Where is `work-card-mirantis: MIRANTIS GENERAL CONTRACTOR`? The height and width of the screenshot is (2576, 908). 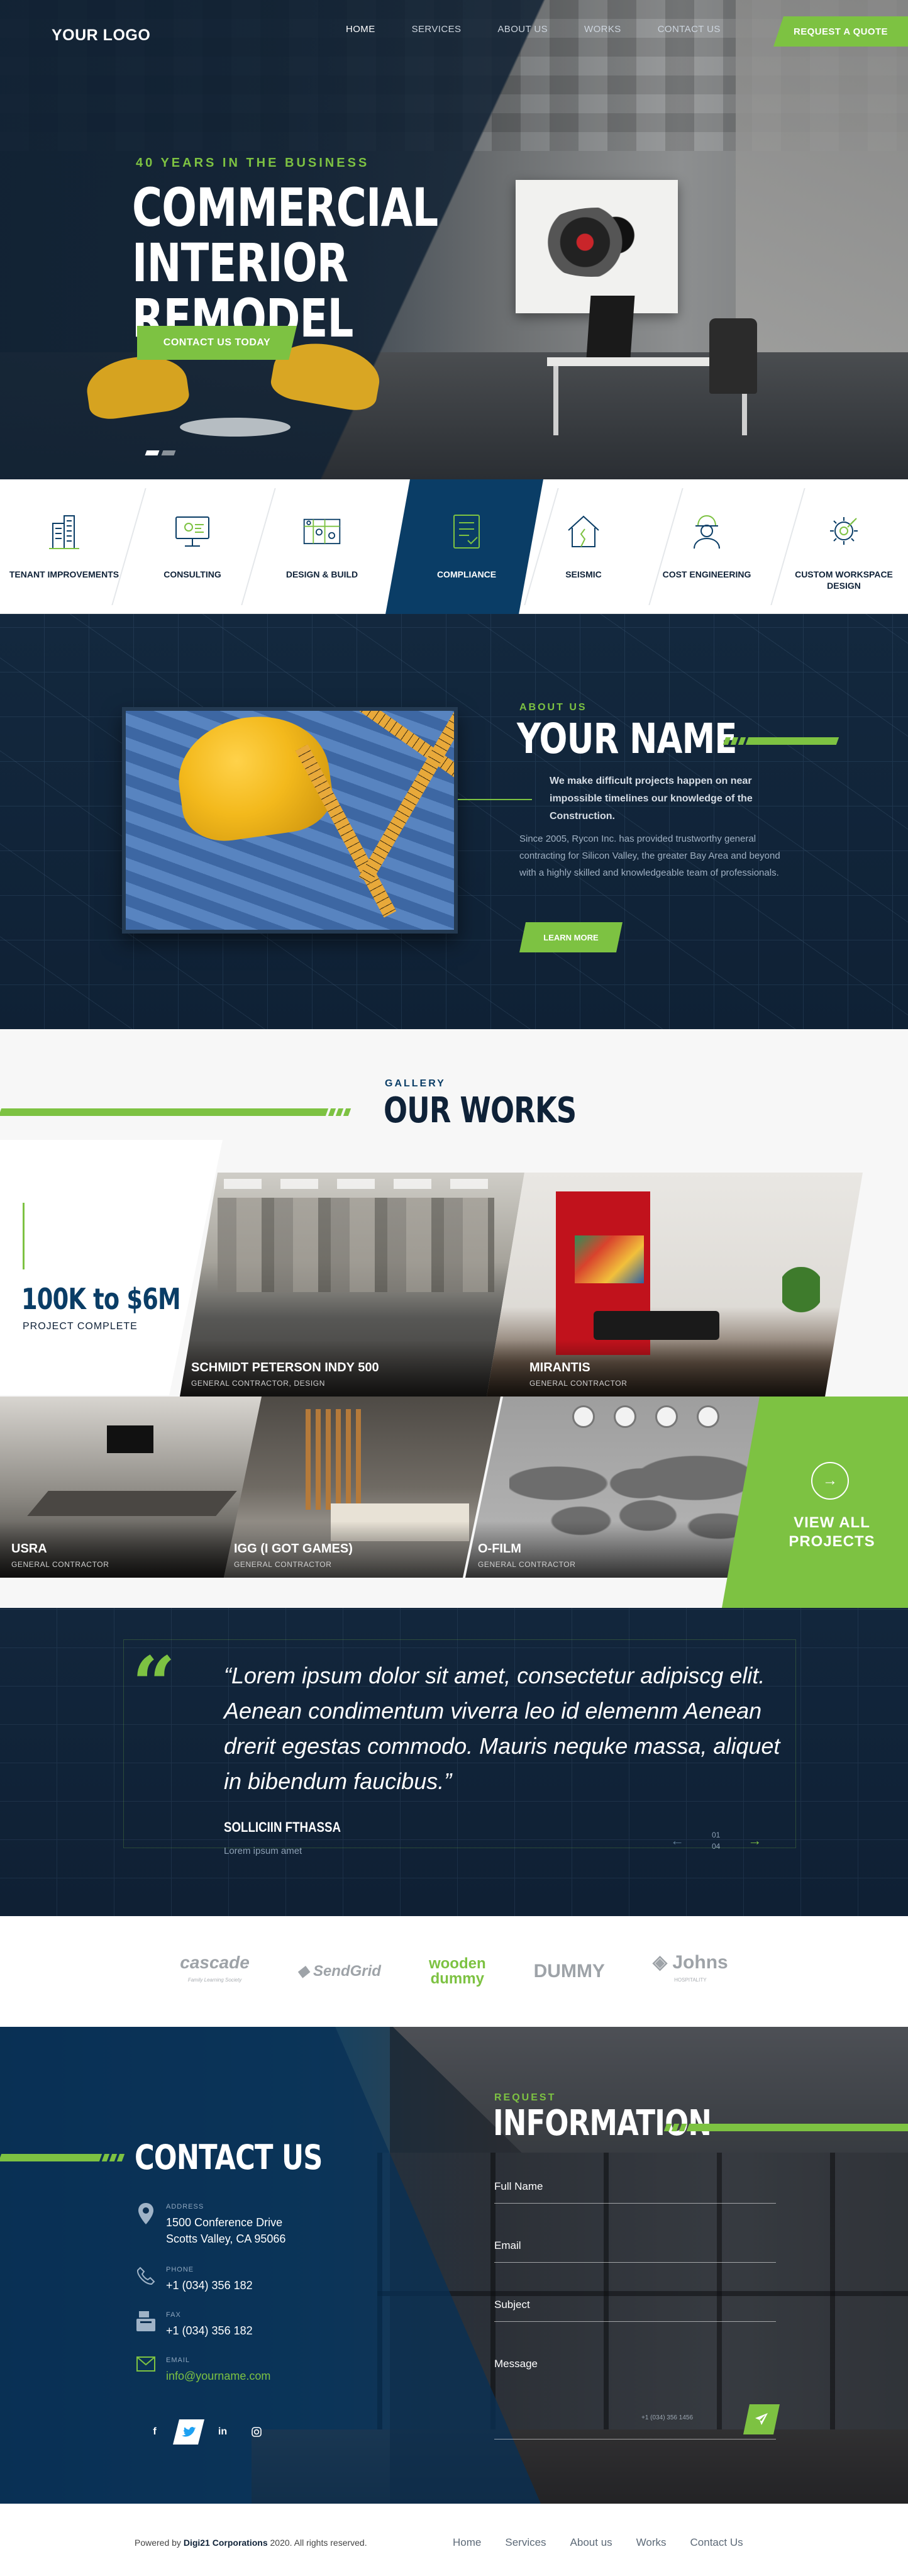 work-card-mirantis: MIRANTIS GENERAL CONTRACTOR is located at coordinates (675, 1285).